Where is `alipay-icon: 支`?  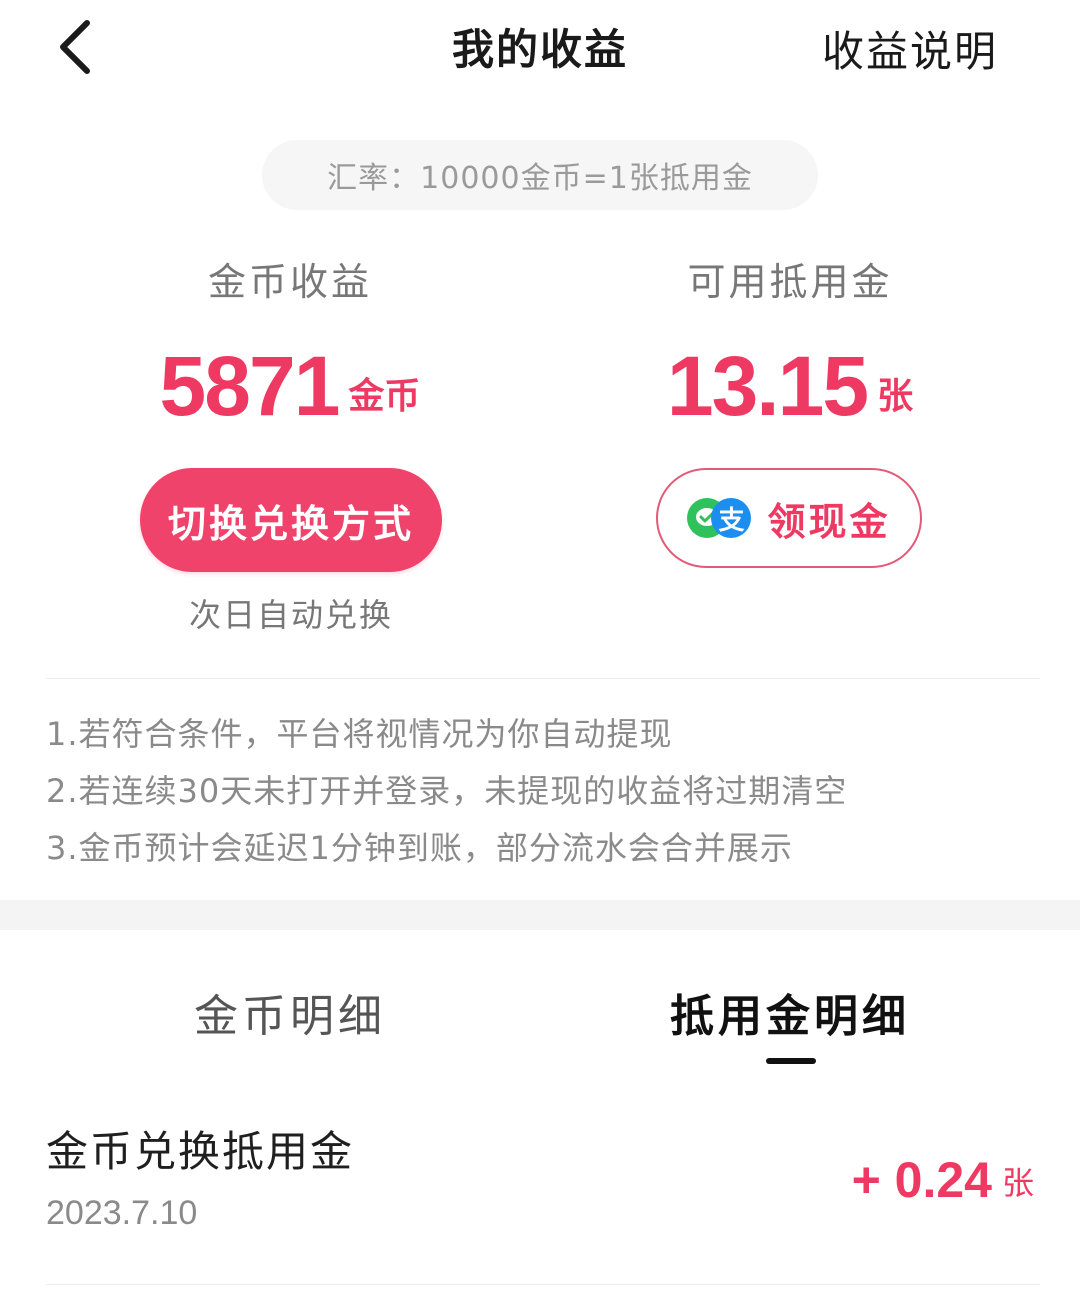
alipay-icon: 支 is located at coordinates (731, 518).